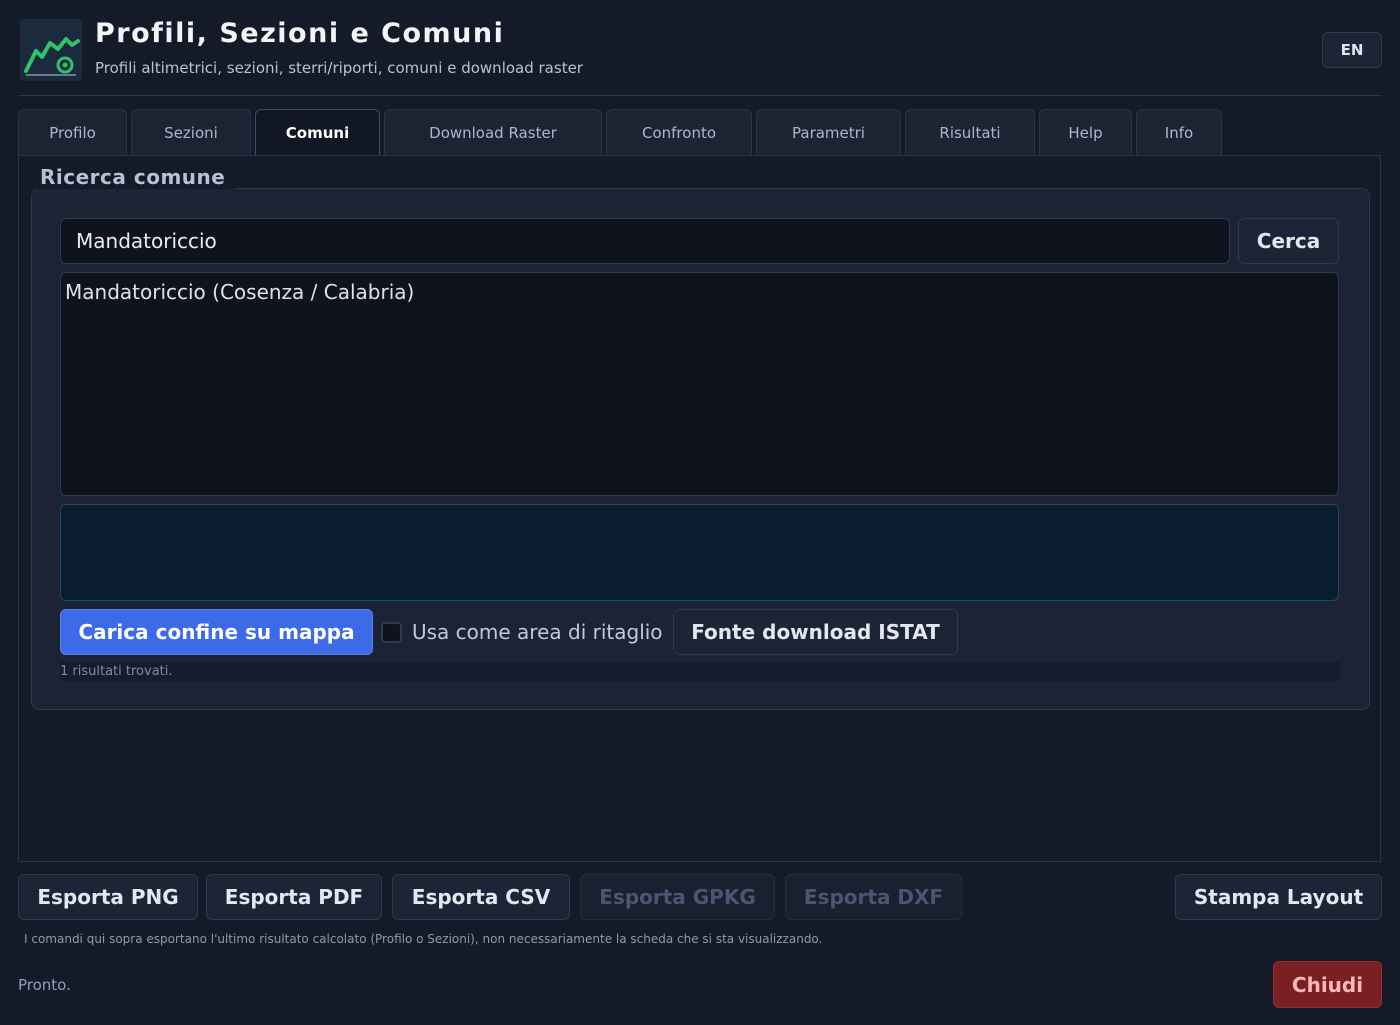 This screenshot has height=1025, width=1400. I want to click on tab-sezioni: Sezioni, so click(191, 132).